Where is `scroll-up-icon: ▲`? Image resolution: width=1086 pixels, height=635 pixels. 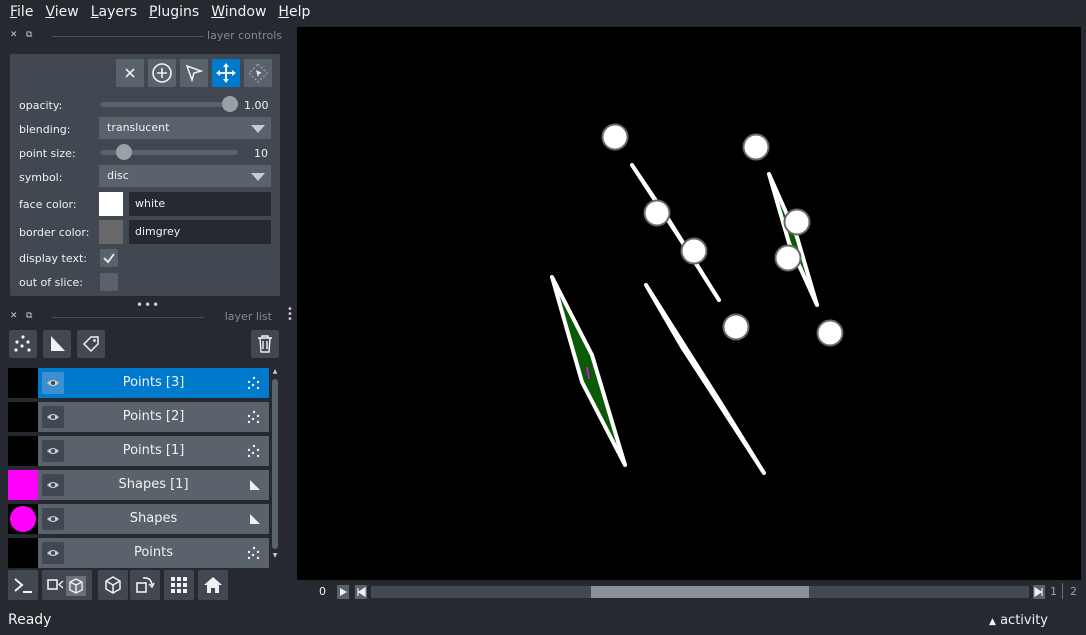 scroll-up-icon: ▲ is located at coordinates (275, 372).